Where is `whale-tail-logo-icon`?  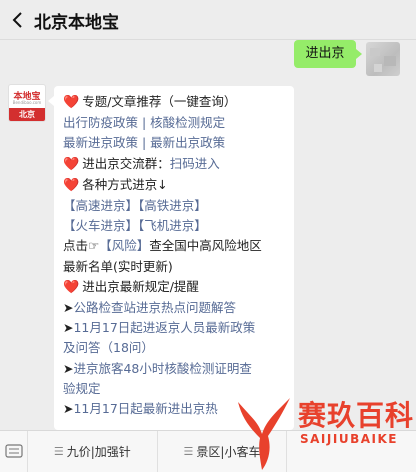
whale-tail-logo-icon is located at coordinates (264, 434).